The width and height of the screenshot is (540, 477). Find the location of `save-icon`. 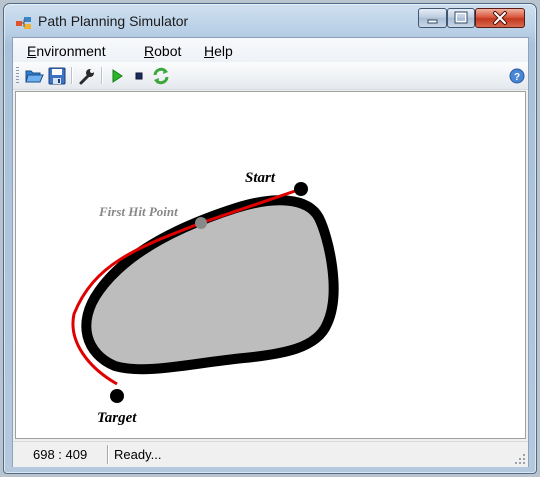

save-icon is located at coordinates (57, 76).